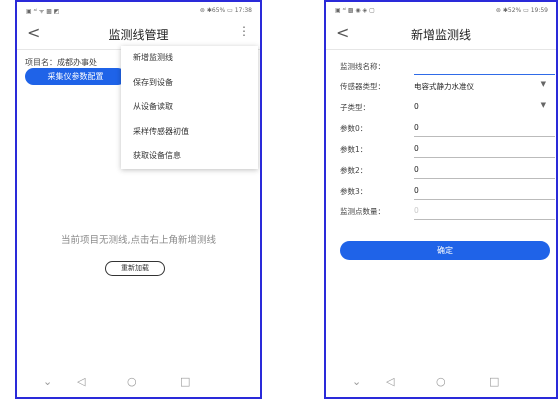  What do you see at coordinates (447, 192) in the screenshot?
I see `form-row-param3: 参数3： 0` at bounding box center [447, 192].